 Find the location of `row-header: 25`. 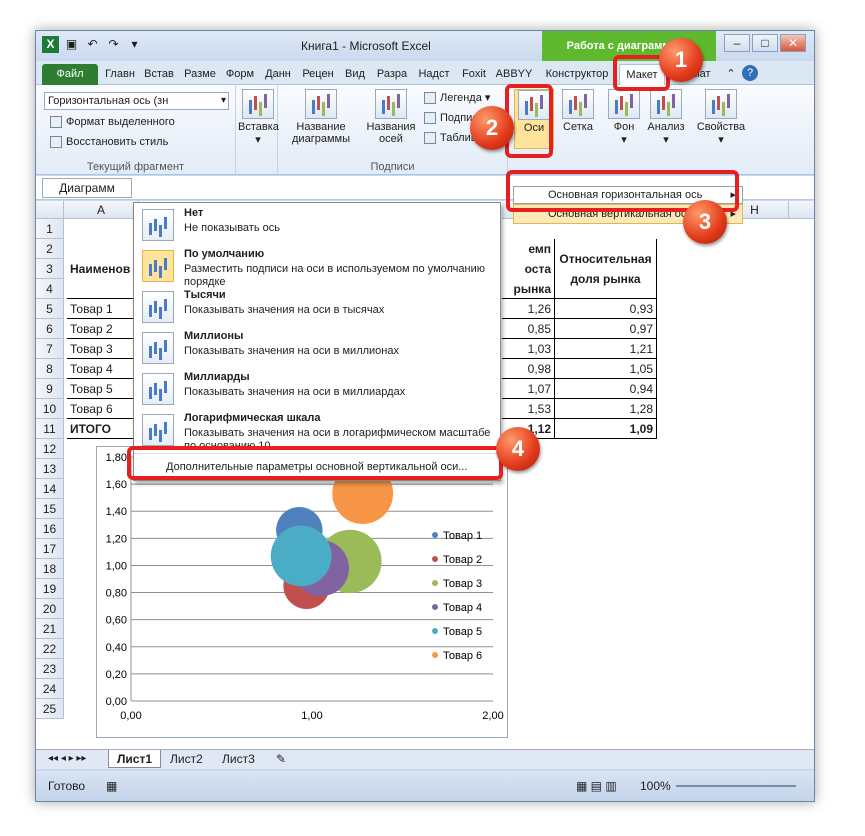

row-header: 25 is located at coordinates (50, 709).